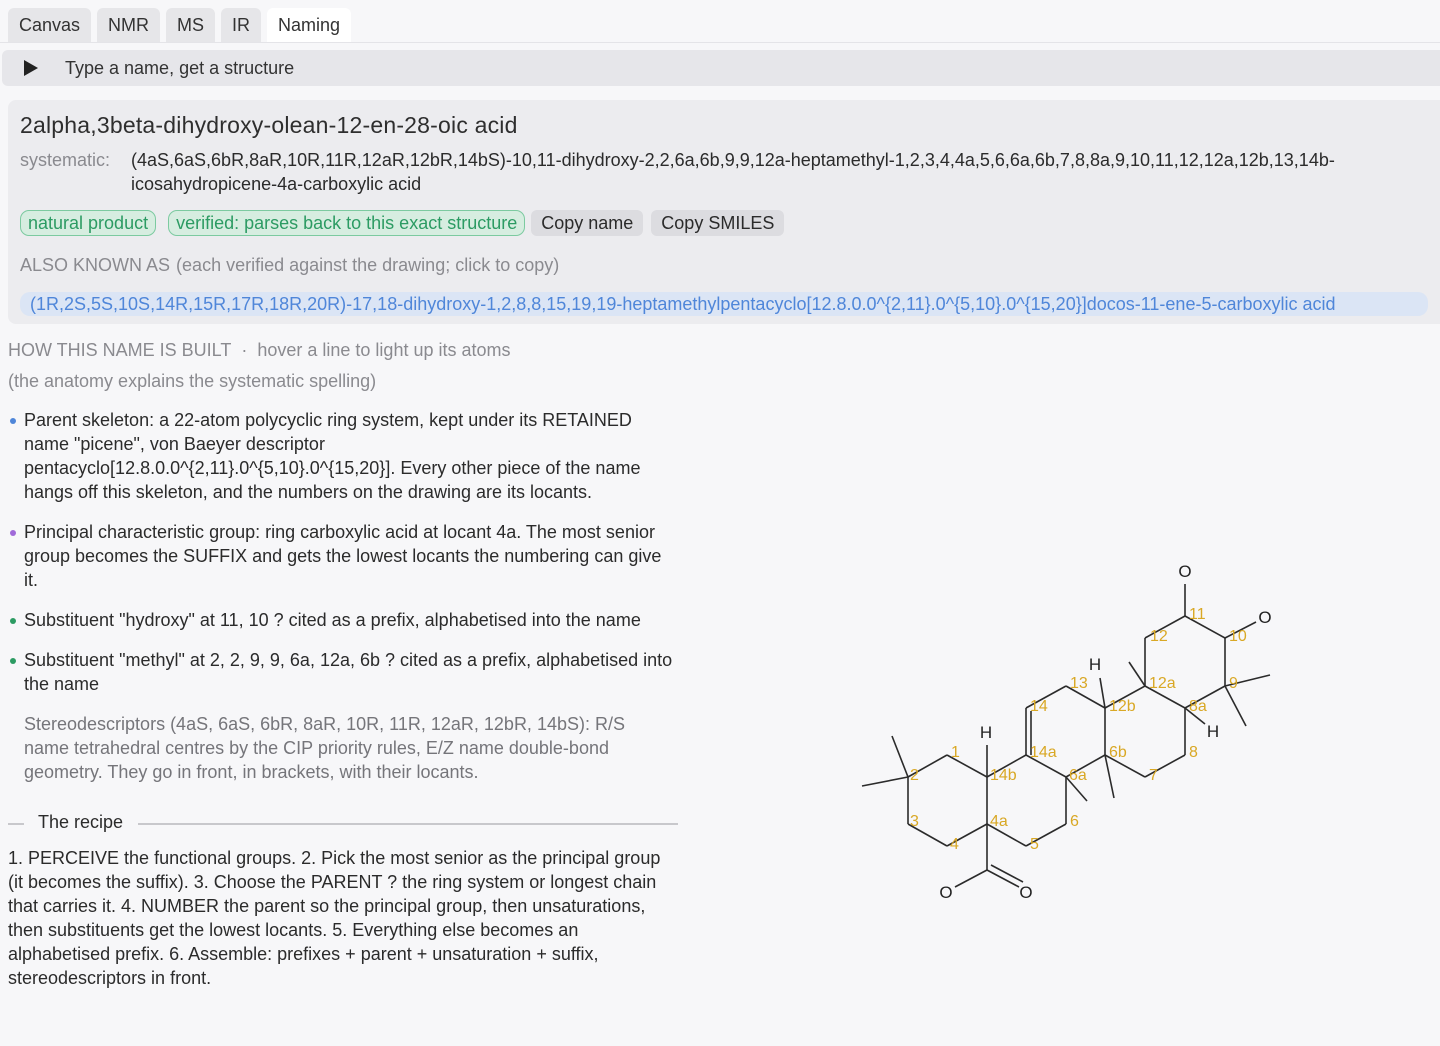 The image size is (1440, 1046). What do you see at coordinates (1043, 752) in the screenshot?
I see `locant-label: 14a` at bounding box center [1043, 752].